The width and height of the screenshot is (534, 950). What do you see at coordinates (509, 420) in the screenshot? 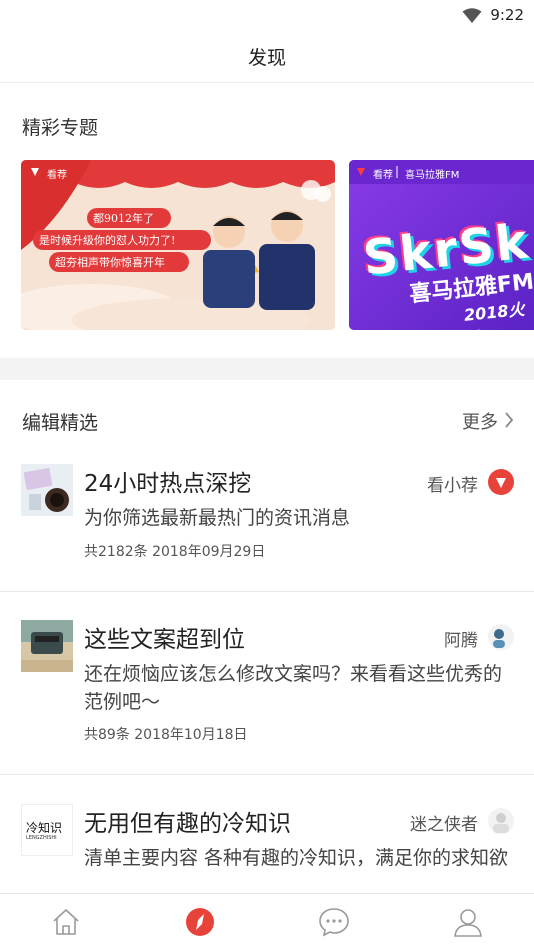
I see `chevron-right-icon` at bounding box center [509, 420].